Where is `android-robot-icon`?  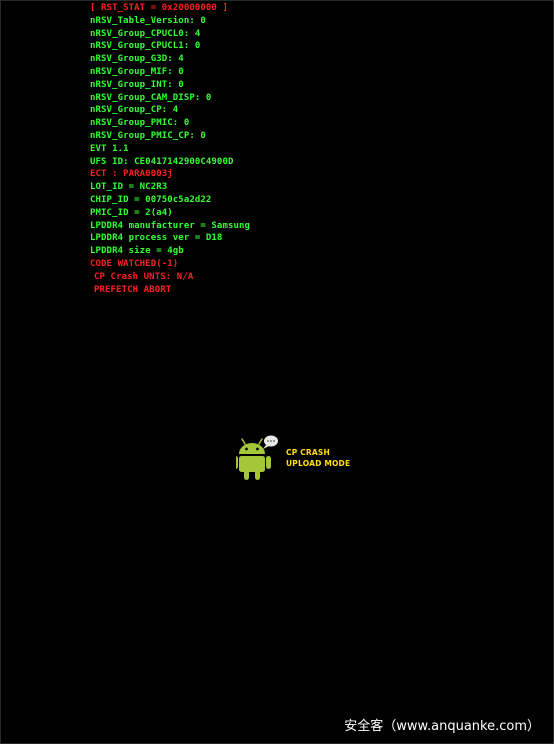
android-robot-icon is located at coordinates (257, 457).